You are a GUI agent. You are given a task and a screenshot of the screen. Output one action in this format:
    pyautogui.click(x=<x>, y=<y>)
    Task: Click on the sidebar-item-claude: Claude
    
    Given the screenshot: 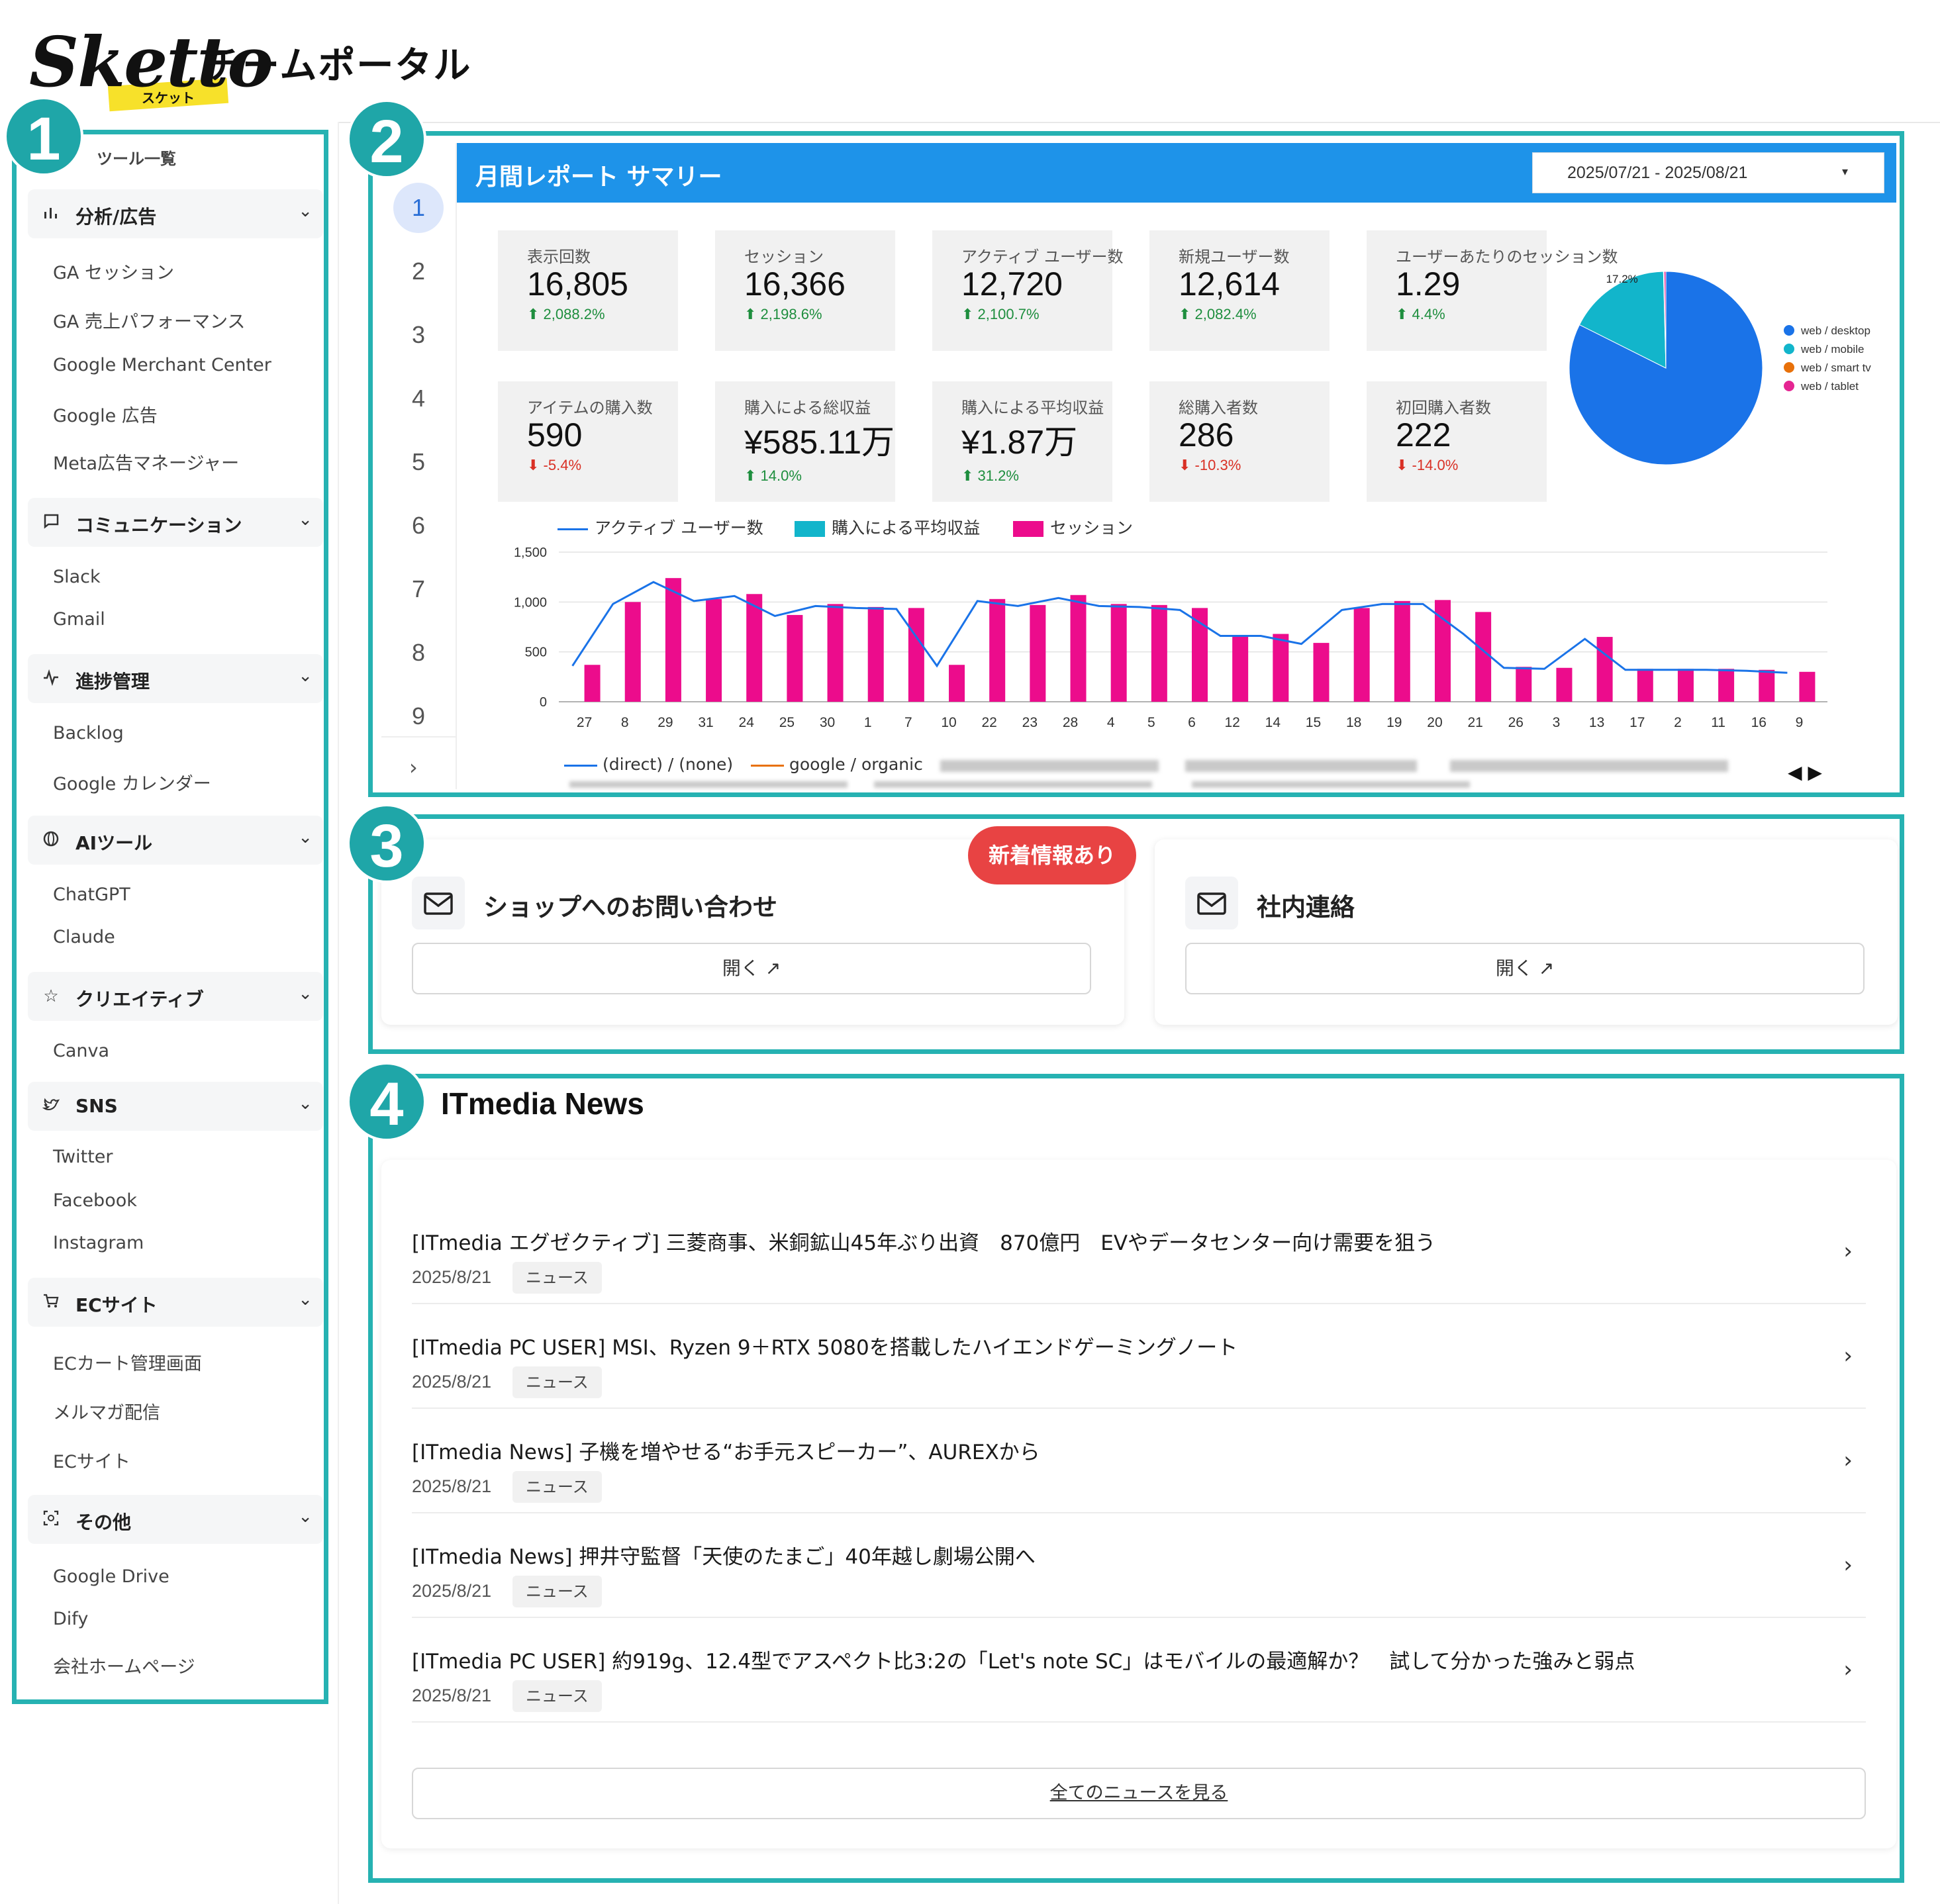 What is the action you would take?
    pyautogui.click(x=84, y=937)
    